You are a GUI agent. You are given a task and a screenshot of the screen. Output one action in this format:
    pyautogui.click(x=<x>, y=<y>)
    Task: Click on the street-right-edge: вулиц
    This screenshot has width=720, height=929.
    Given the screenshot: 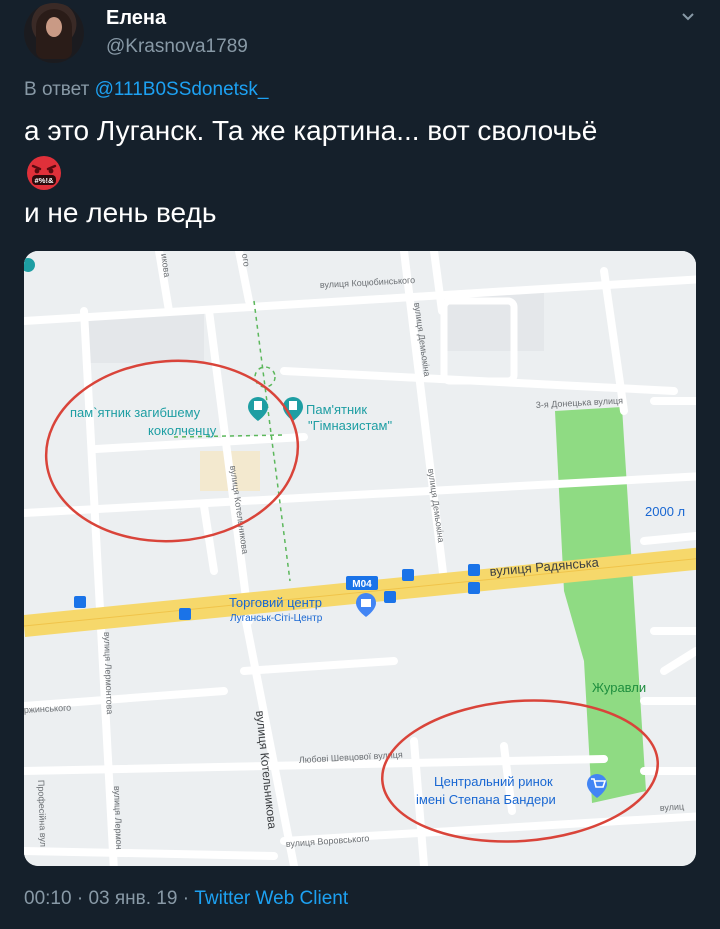 What is the action you would take?
    pyautogui.click(x=671, y=807)
    